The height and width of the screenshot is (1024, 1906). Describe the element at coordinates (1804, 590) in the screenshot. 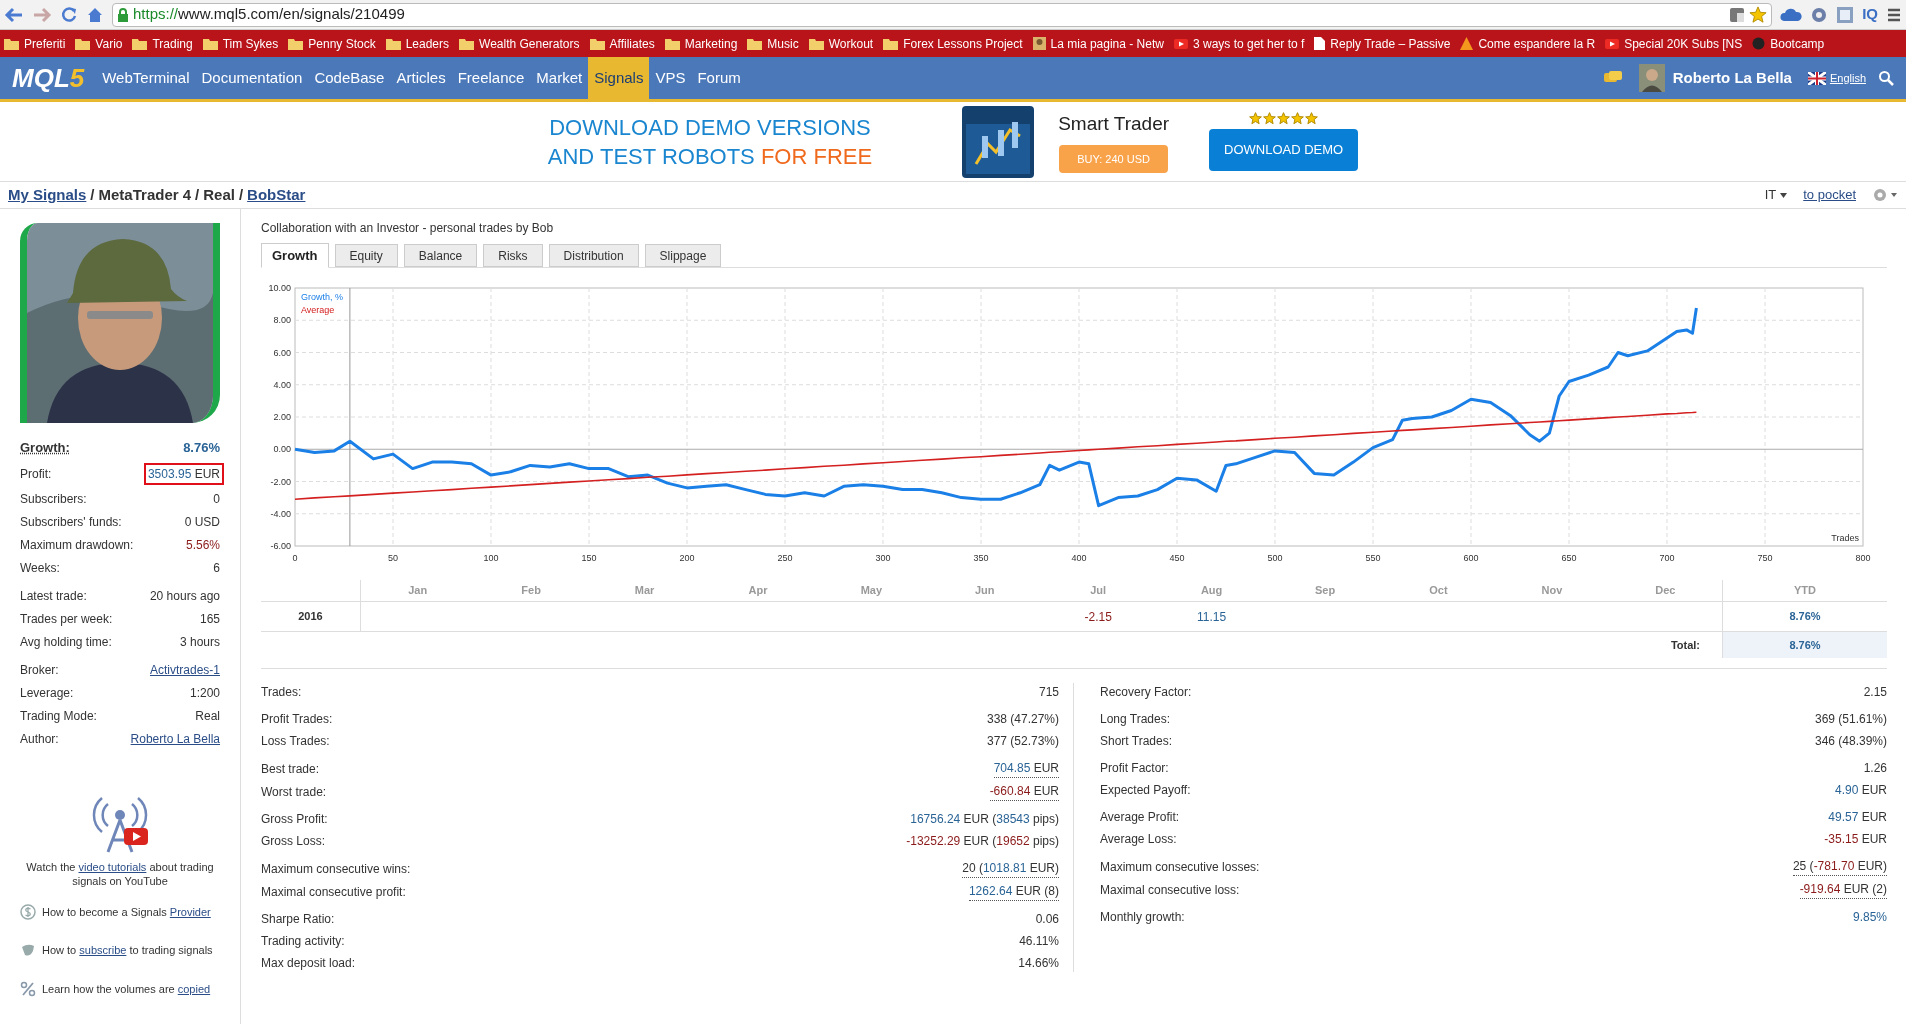

I see `column-header: YTD` at that location.